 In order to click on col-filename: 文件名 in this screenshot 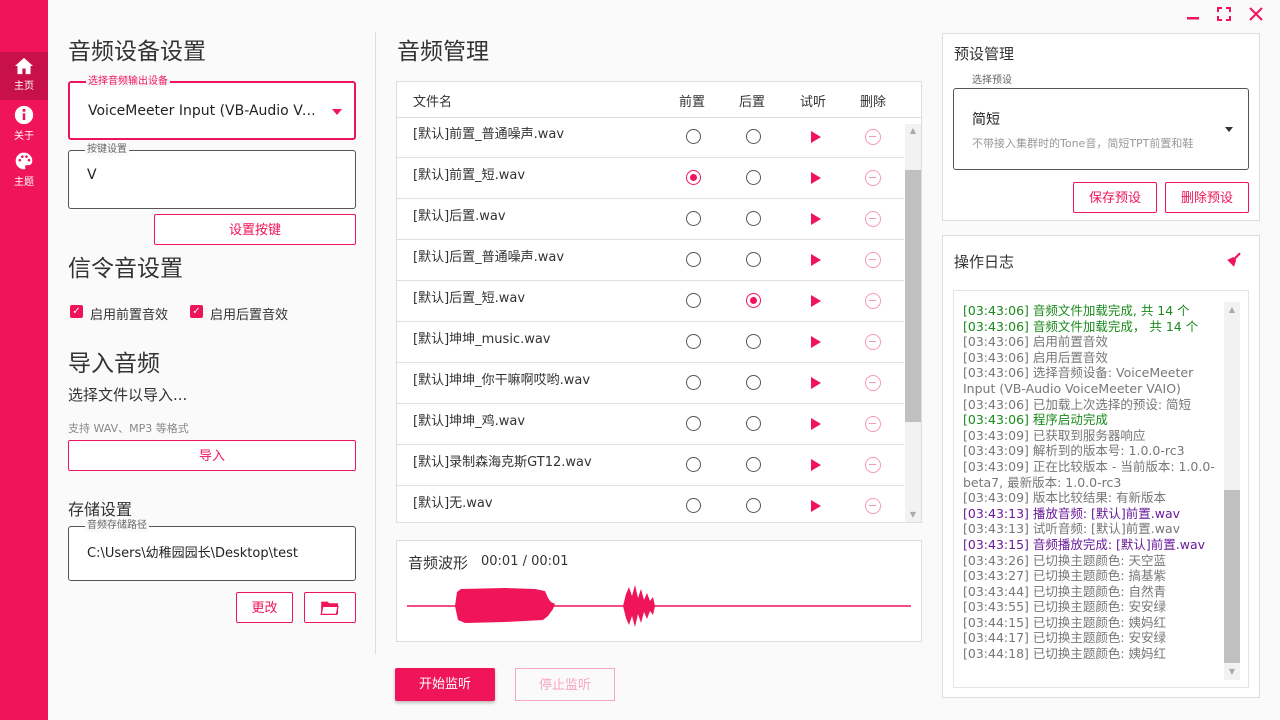, I will do `click(433, 102)`.